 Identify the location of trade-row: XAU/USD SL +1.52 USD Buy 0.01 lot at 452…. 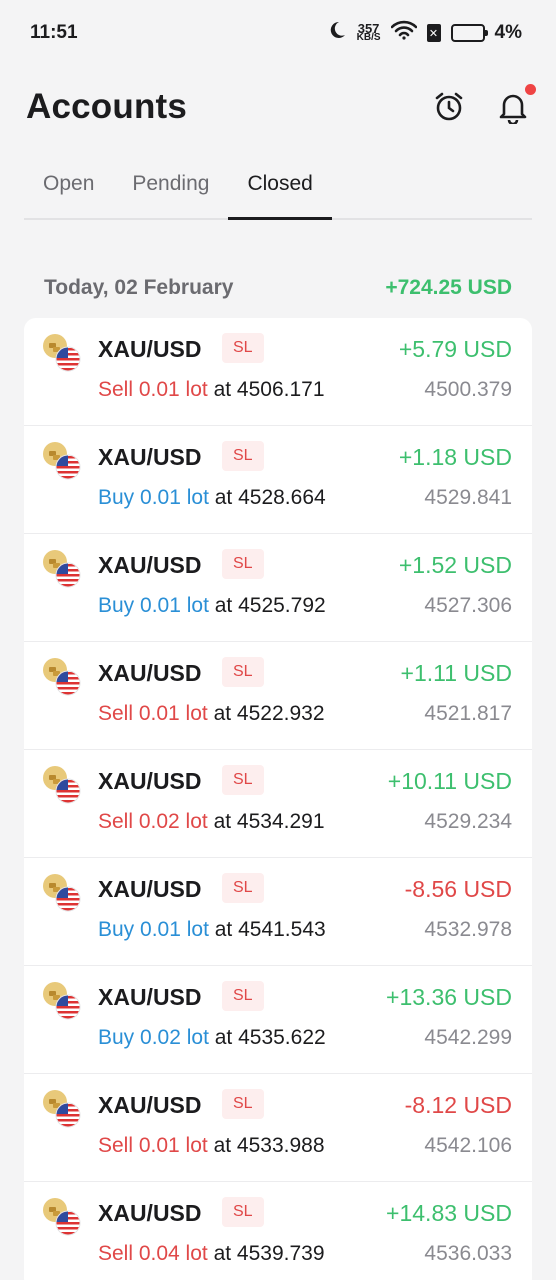
(278, 588).